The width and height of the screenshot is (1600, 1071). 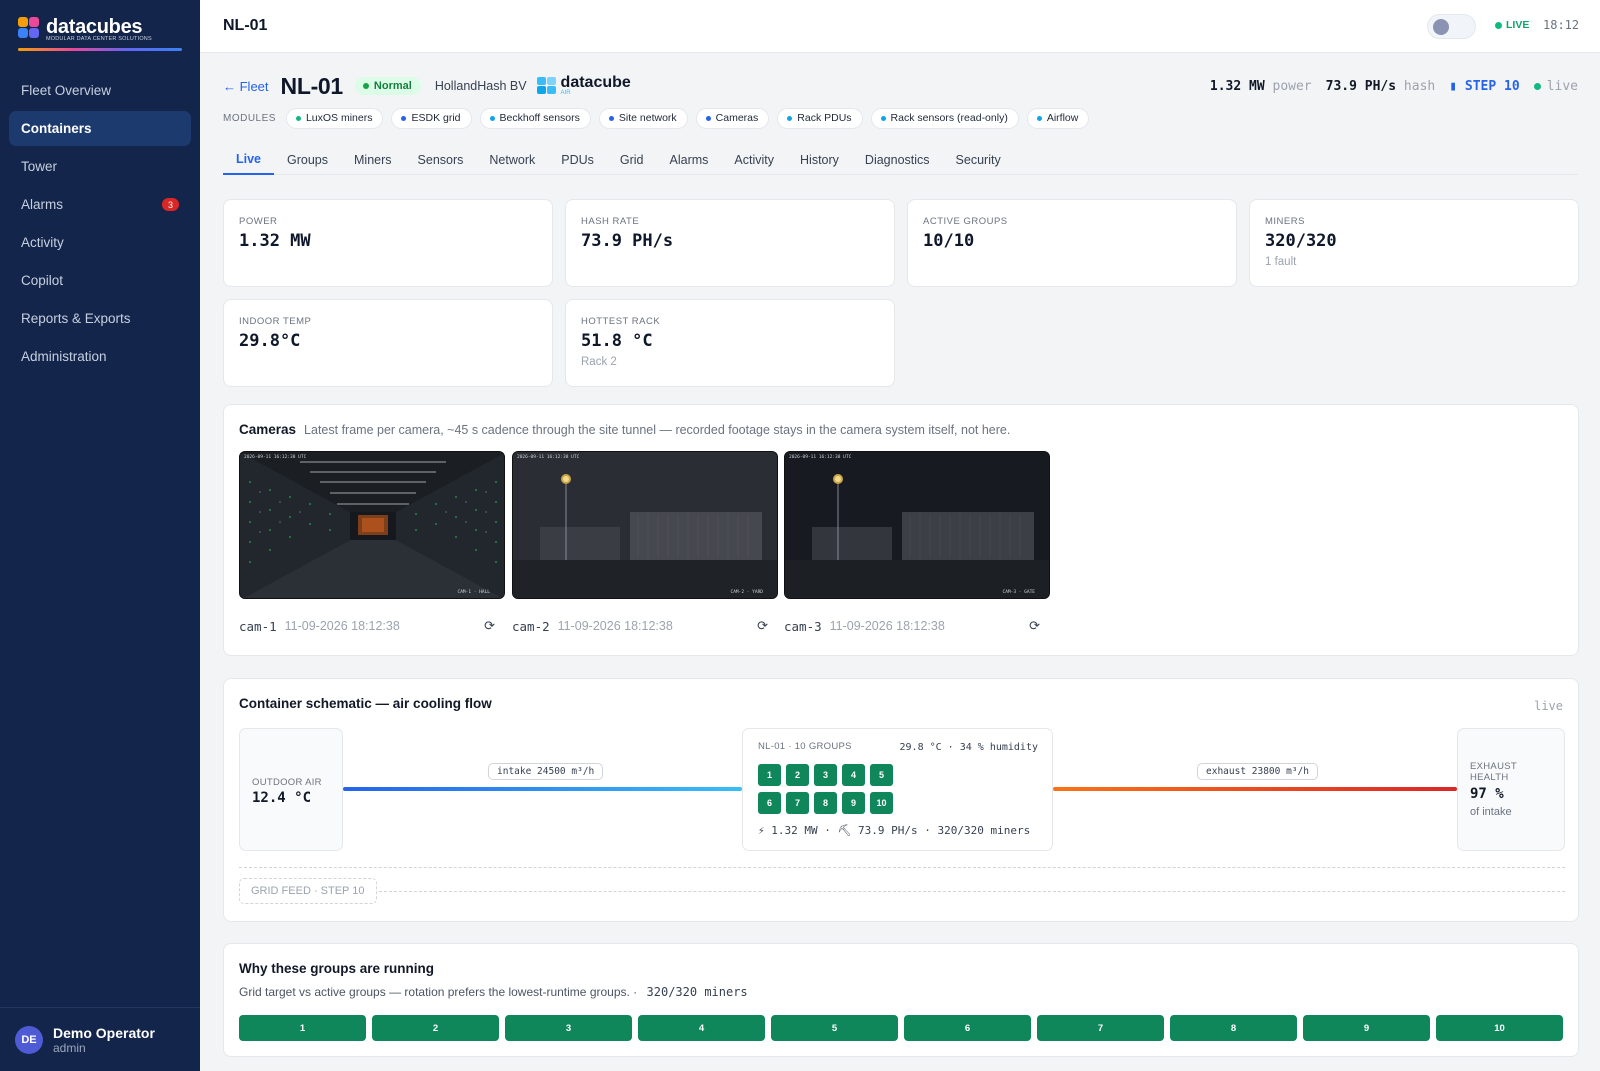 What do you see at coordinates (881, 775) in the screenshot?
I see `group-cell-5: 5` at bounding box center [881, 775].